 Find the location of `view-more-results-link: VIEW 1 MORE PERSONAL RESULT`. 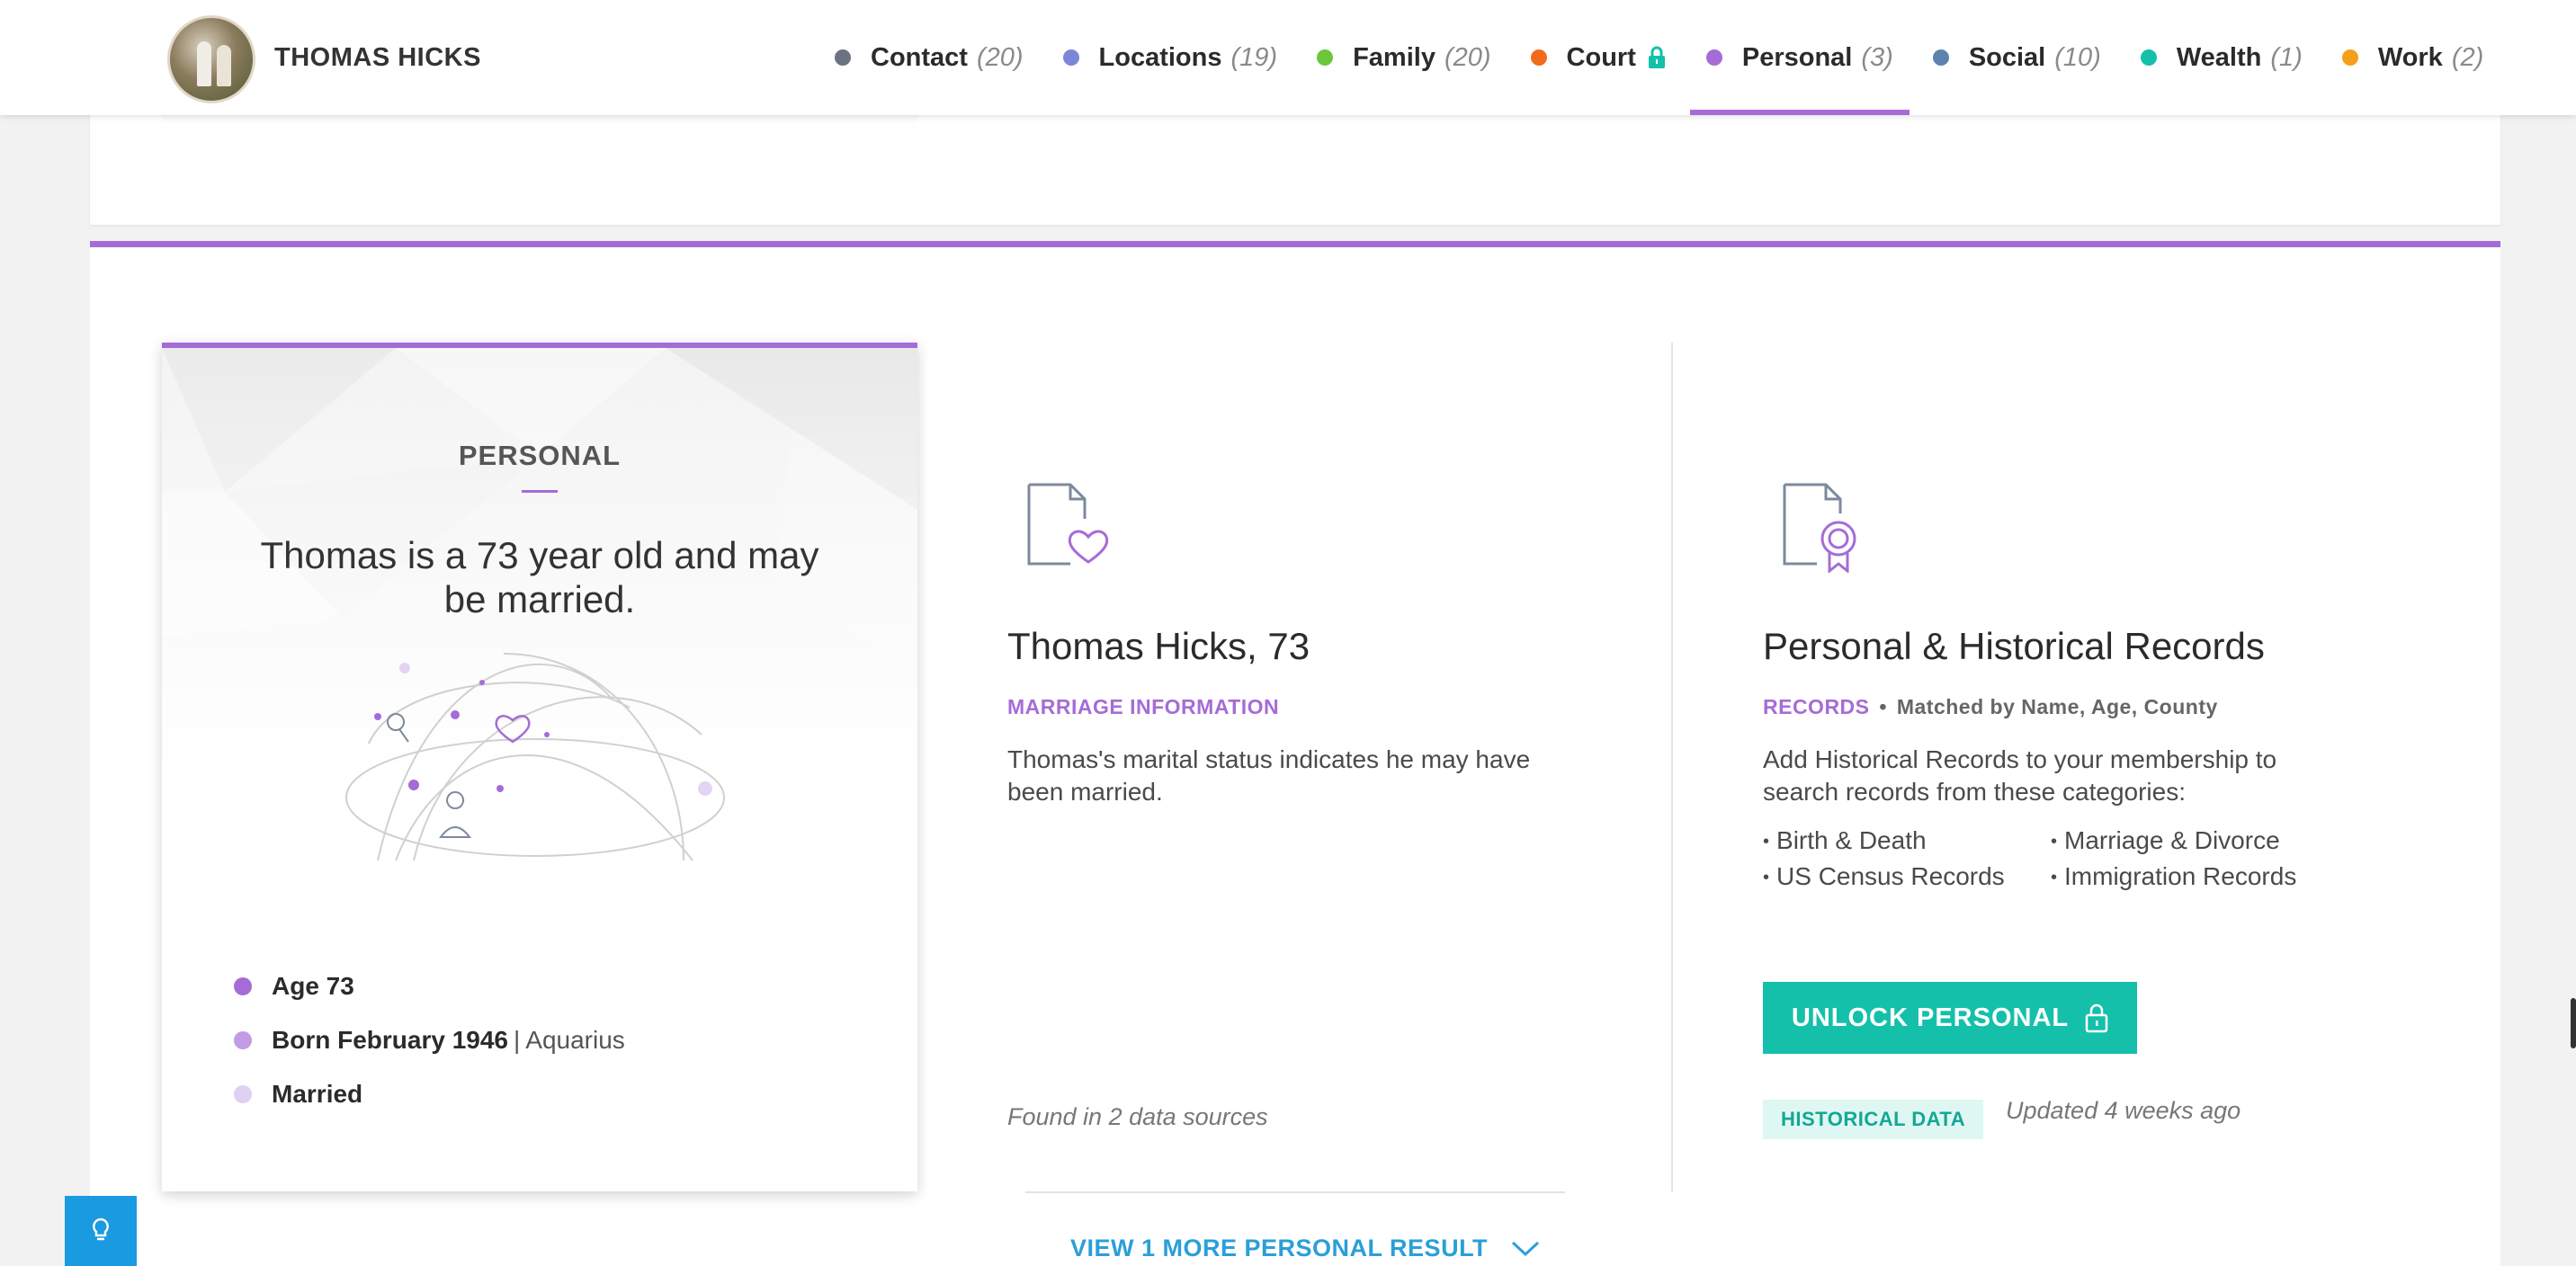

view-more-results-link: VIEW 1 MORE PERSONAL RESULT is located at coordinates (1305, 1248).